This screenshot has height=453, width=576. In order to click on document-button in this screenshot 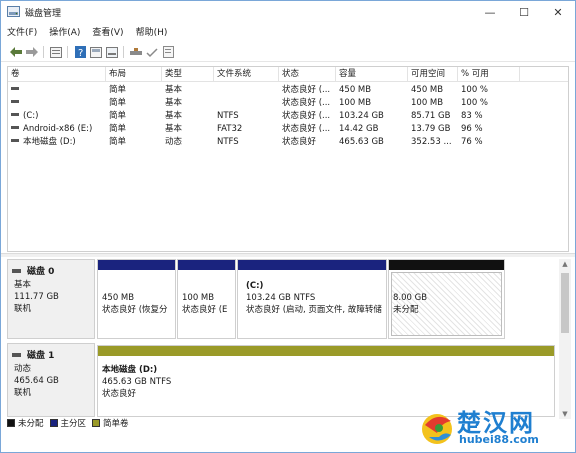, I will do `click(168, 52)`.